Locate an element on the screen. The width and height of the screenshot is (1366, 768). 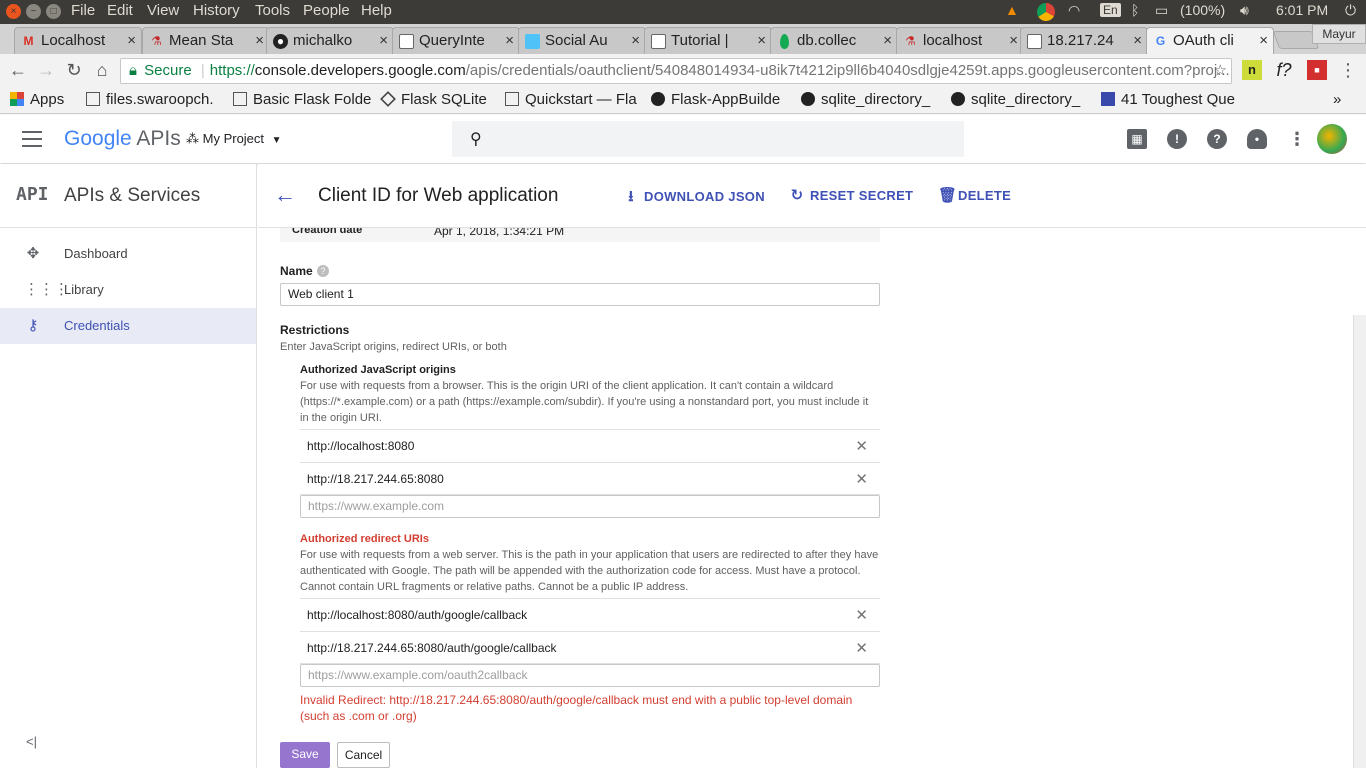
bookmark-star-icon: ☆ is located at coordinates (1220, 71).